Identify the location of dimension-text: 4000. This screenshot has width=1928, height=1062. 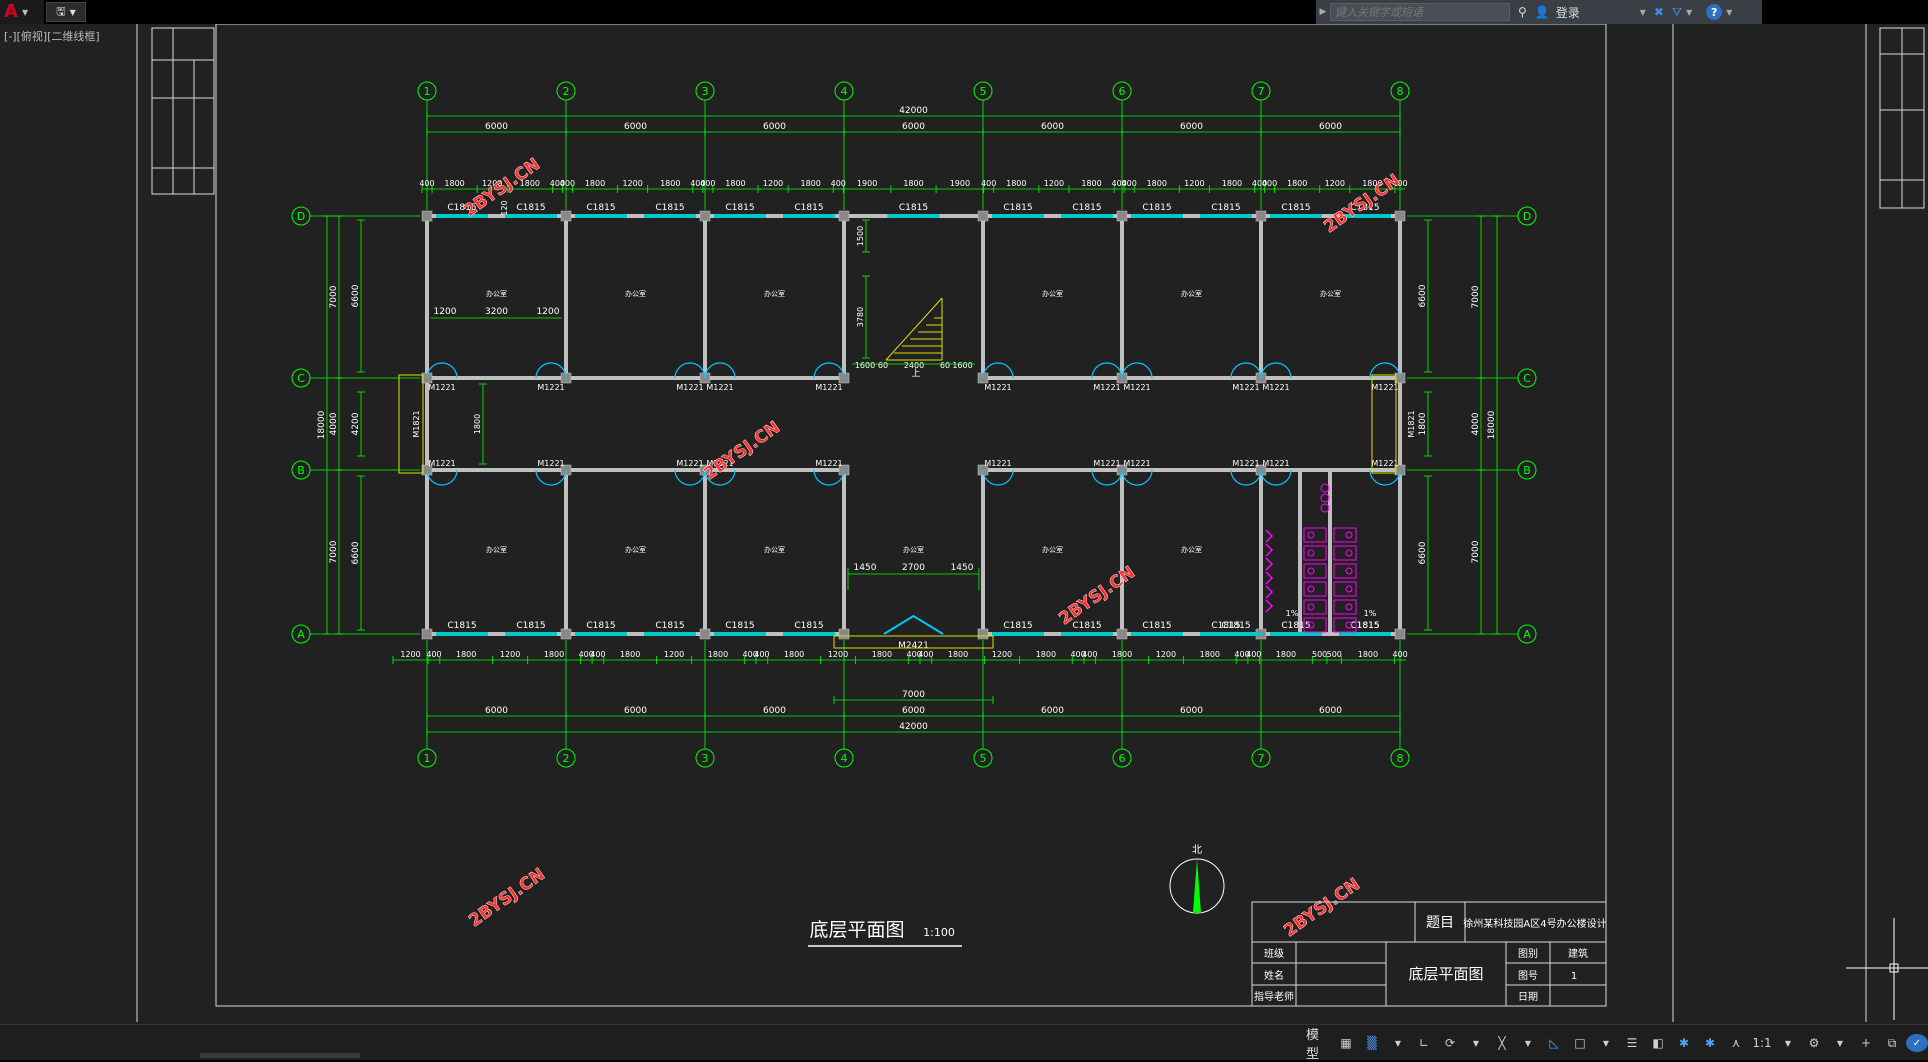
(334, 423).